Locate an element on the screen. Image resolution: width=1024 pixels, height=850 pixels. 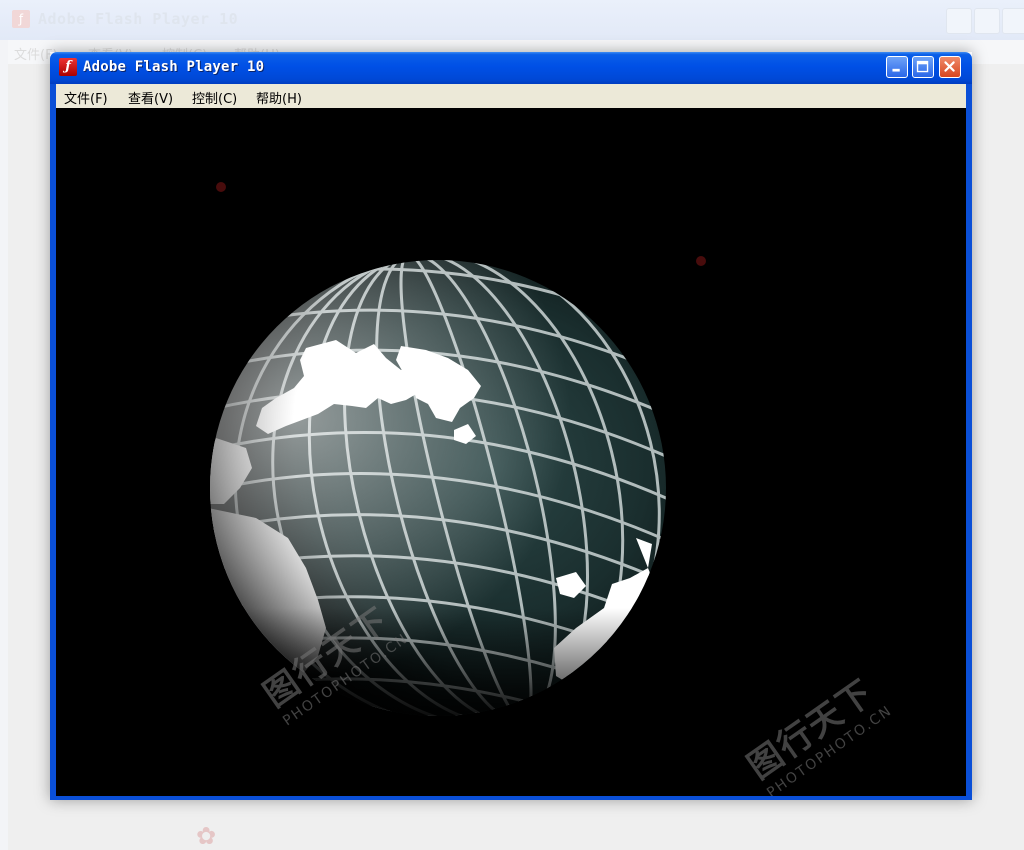
maximize-button is located at coordinates (923, 67).